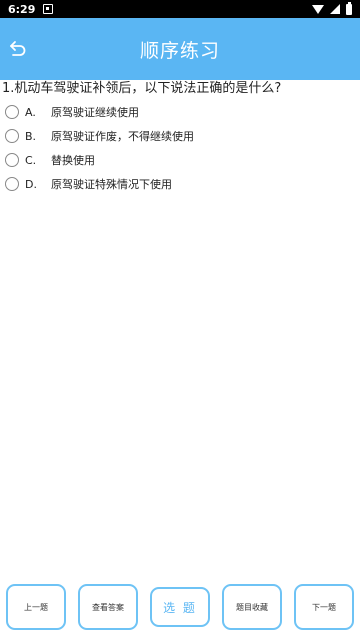  I want to click on status-icons, so click(332, 8).